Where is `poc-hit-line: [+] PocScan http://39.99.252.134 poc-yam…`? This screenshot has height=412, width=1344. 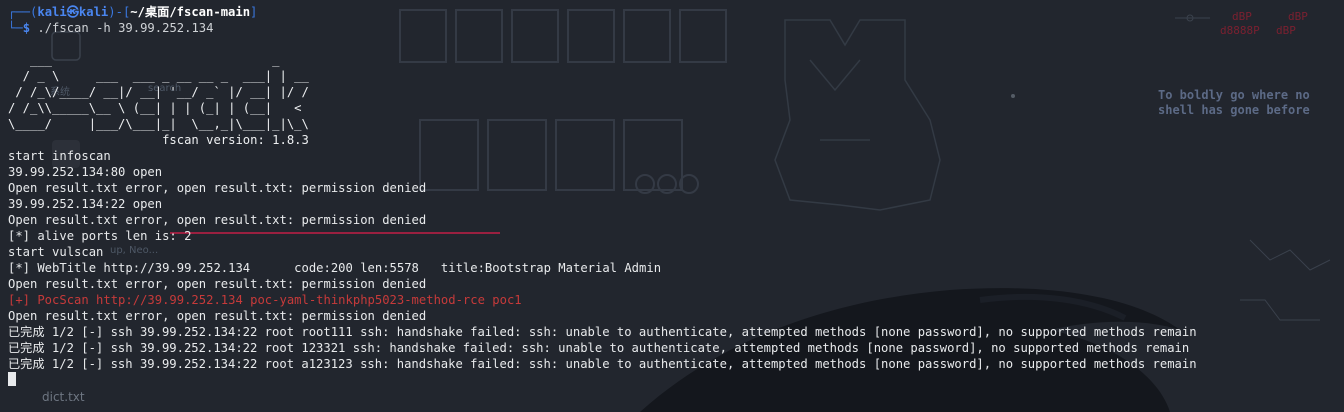
poc-hit-line: [+] PocScan http://39.99.252.134 poc-yam… is located at coordinates (265, 300).